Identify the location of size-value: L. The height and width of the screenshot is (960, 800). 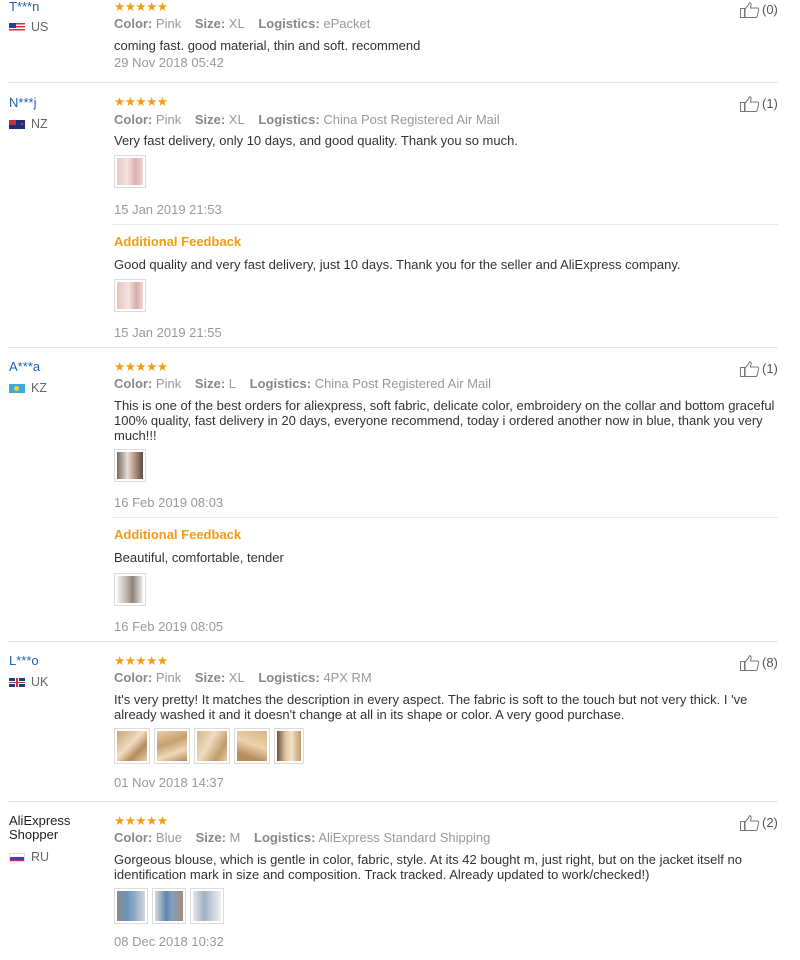
(232, 383).